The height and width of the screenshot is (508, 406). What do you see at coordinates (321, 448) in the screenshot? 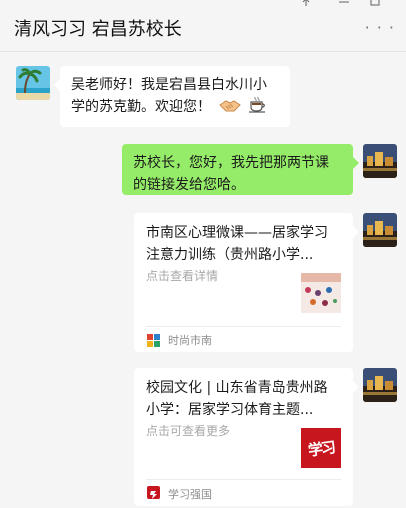
I see `xuexi-qiangguo-thumbnail: 学习` at bounding box center [321, 448].